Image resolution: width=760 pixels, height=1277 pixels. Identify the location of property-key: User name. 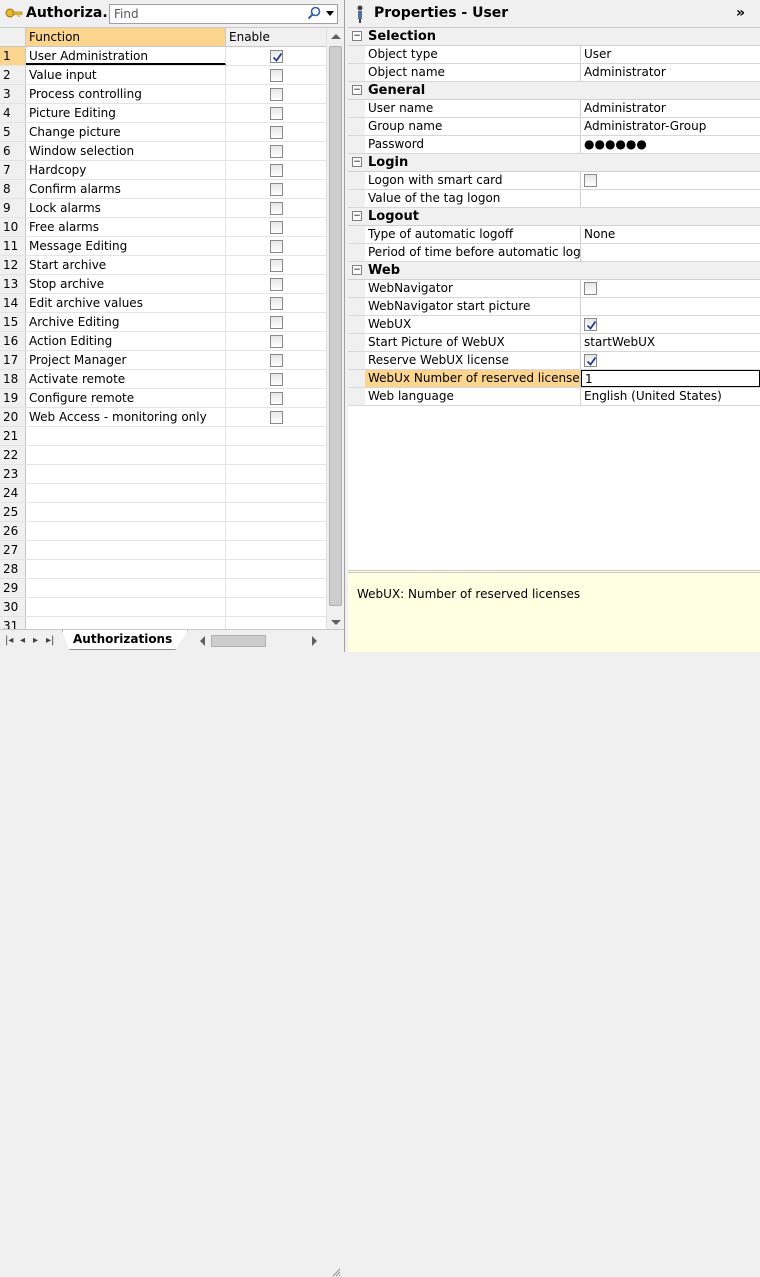
(473, 108).